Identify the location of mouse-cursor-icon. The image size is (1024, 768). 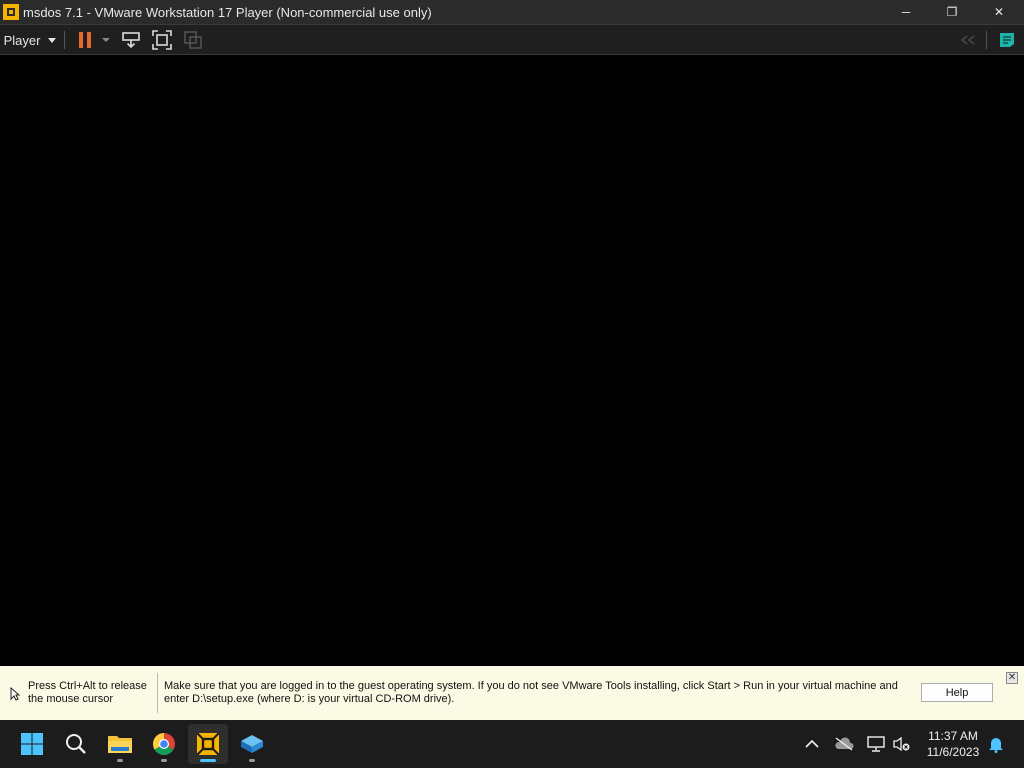
(15, 694).